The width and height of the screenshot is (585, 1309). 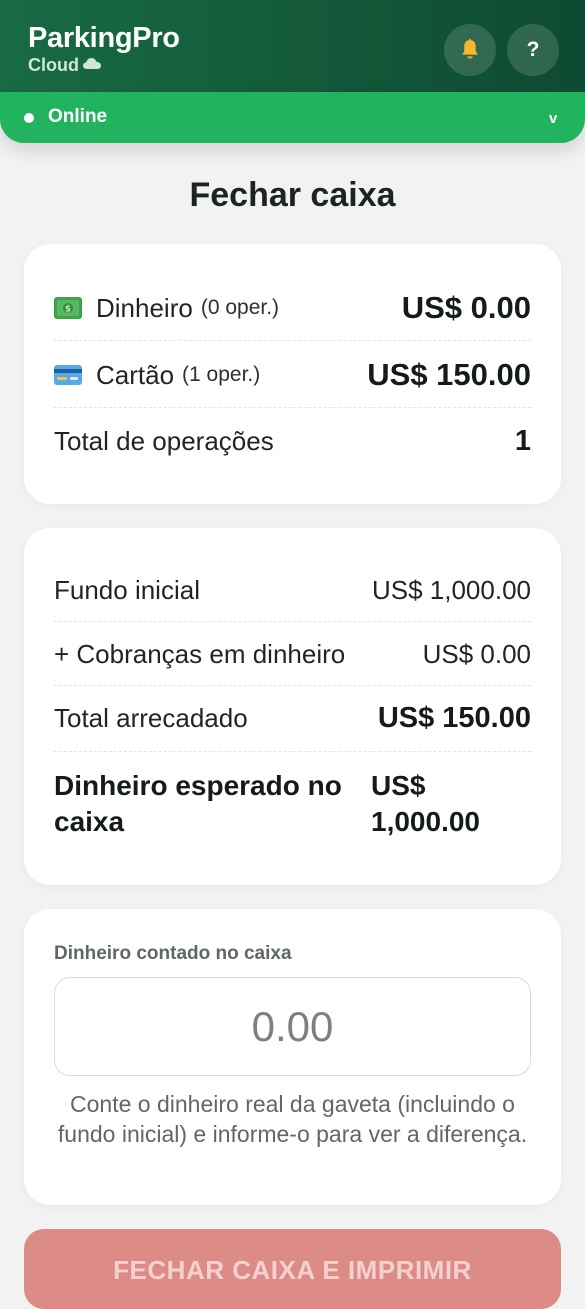 I want to click on counted-cash-label: Dinheiro contado no caixa, so click(x=173, y=953).